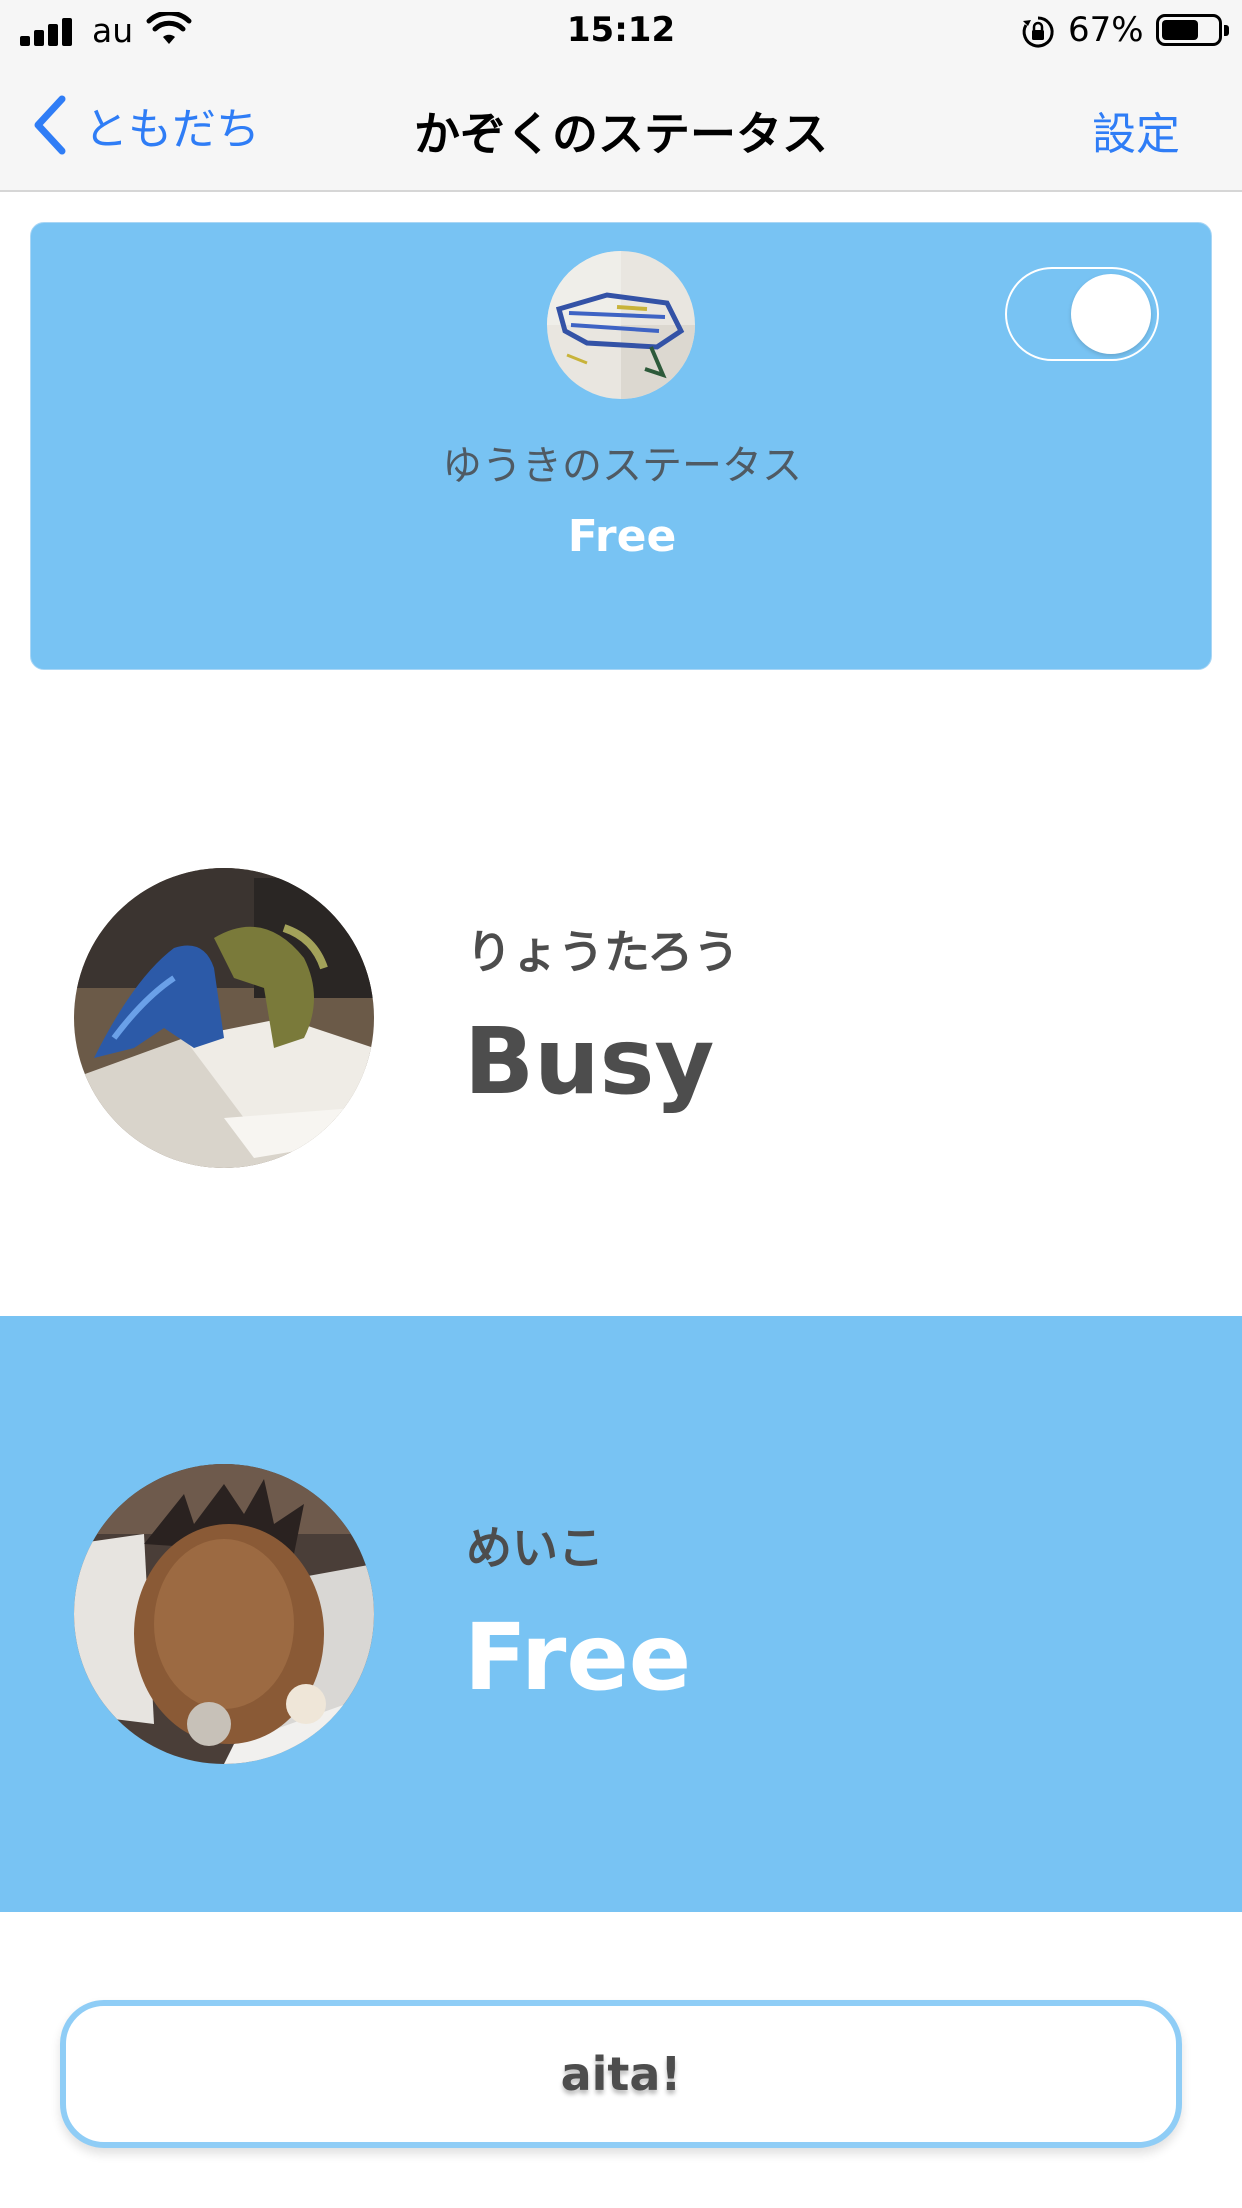 This screenshot has width=1242, height=2208. I want to click on member-status: Free, so click(578, 1657).